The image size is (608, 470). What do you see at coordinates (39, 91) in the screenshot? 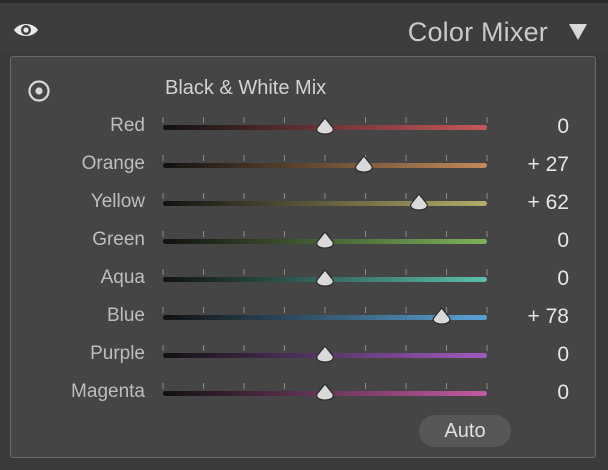
I see `target-adjust-icon` at bounding box center [39, 91].